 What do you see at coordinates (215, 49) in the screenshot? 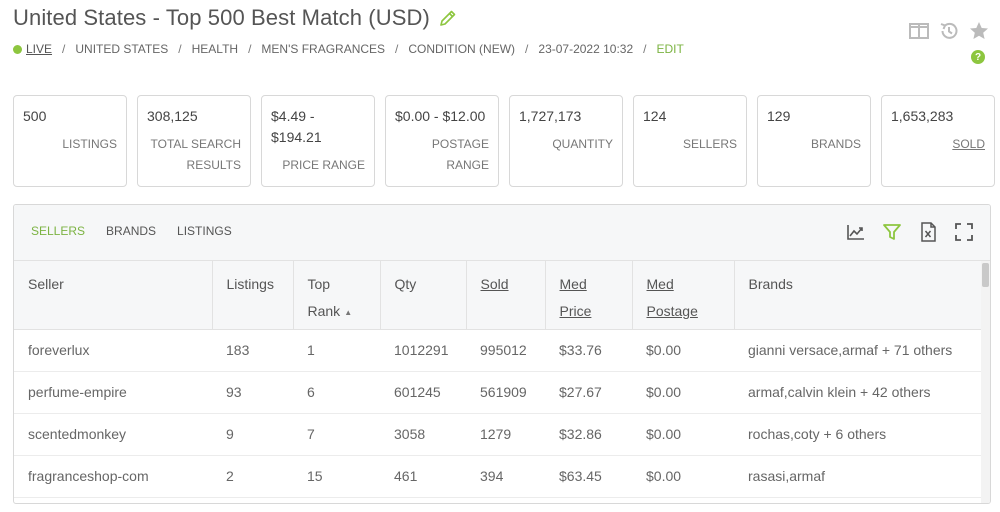
I see `breadcrumb-category: HEALTH` at bounding box center [215, 49].